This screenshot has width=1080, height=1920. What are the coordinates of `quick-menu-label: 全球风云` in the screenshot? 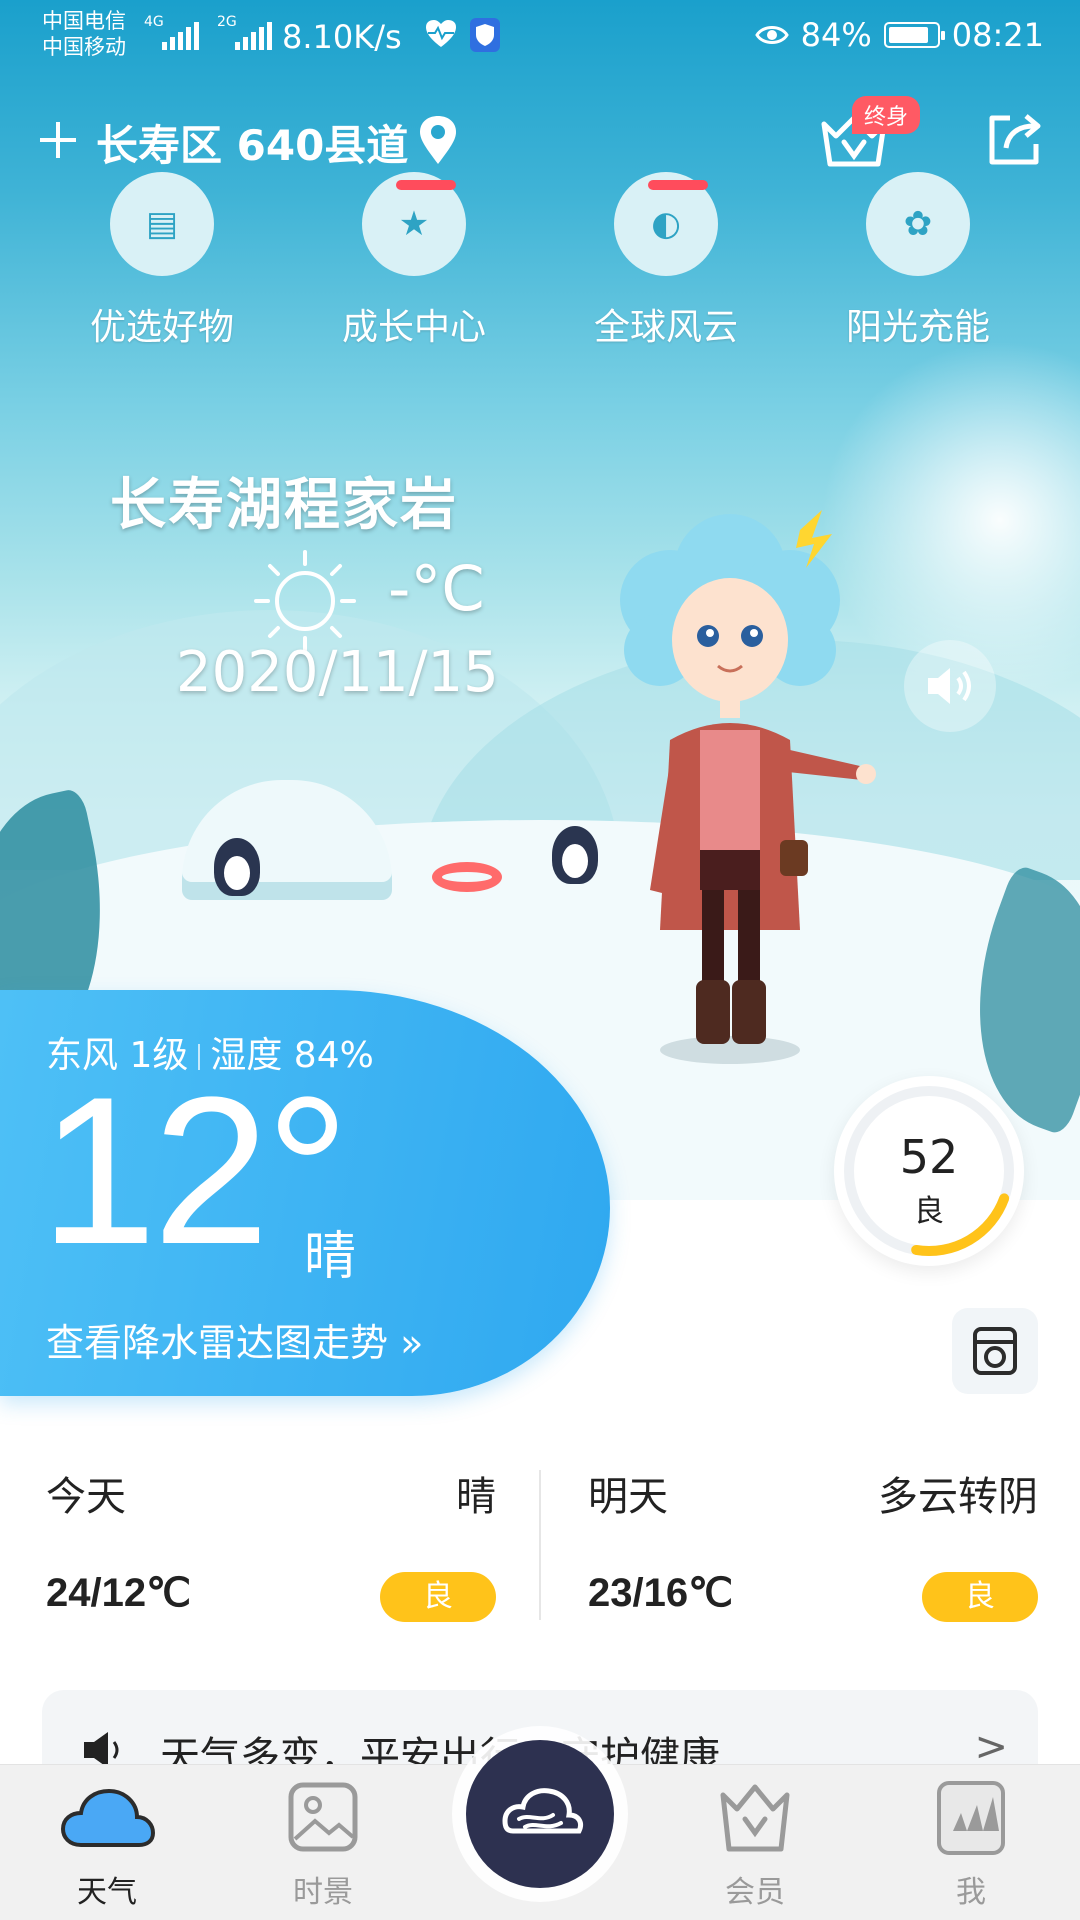 It's located at (665, 327).